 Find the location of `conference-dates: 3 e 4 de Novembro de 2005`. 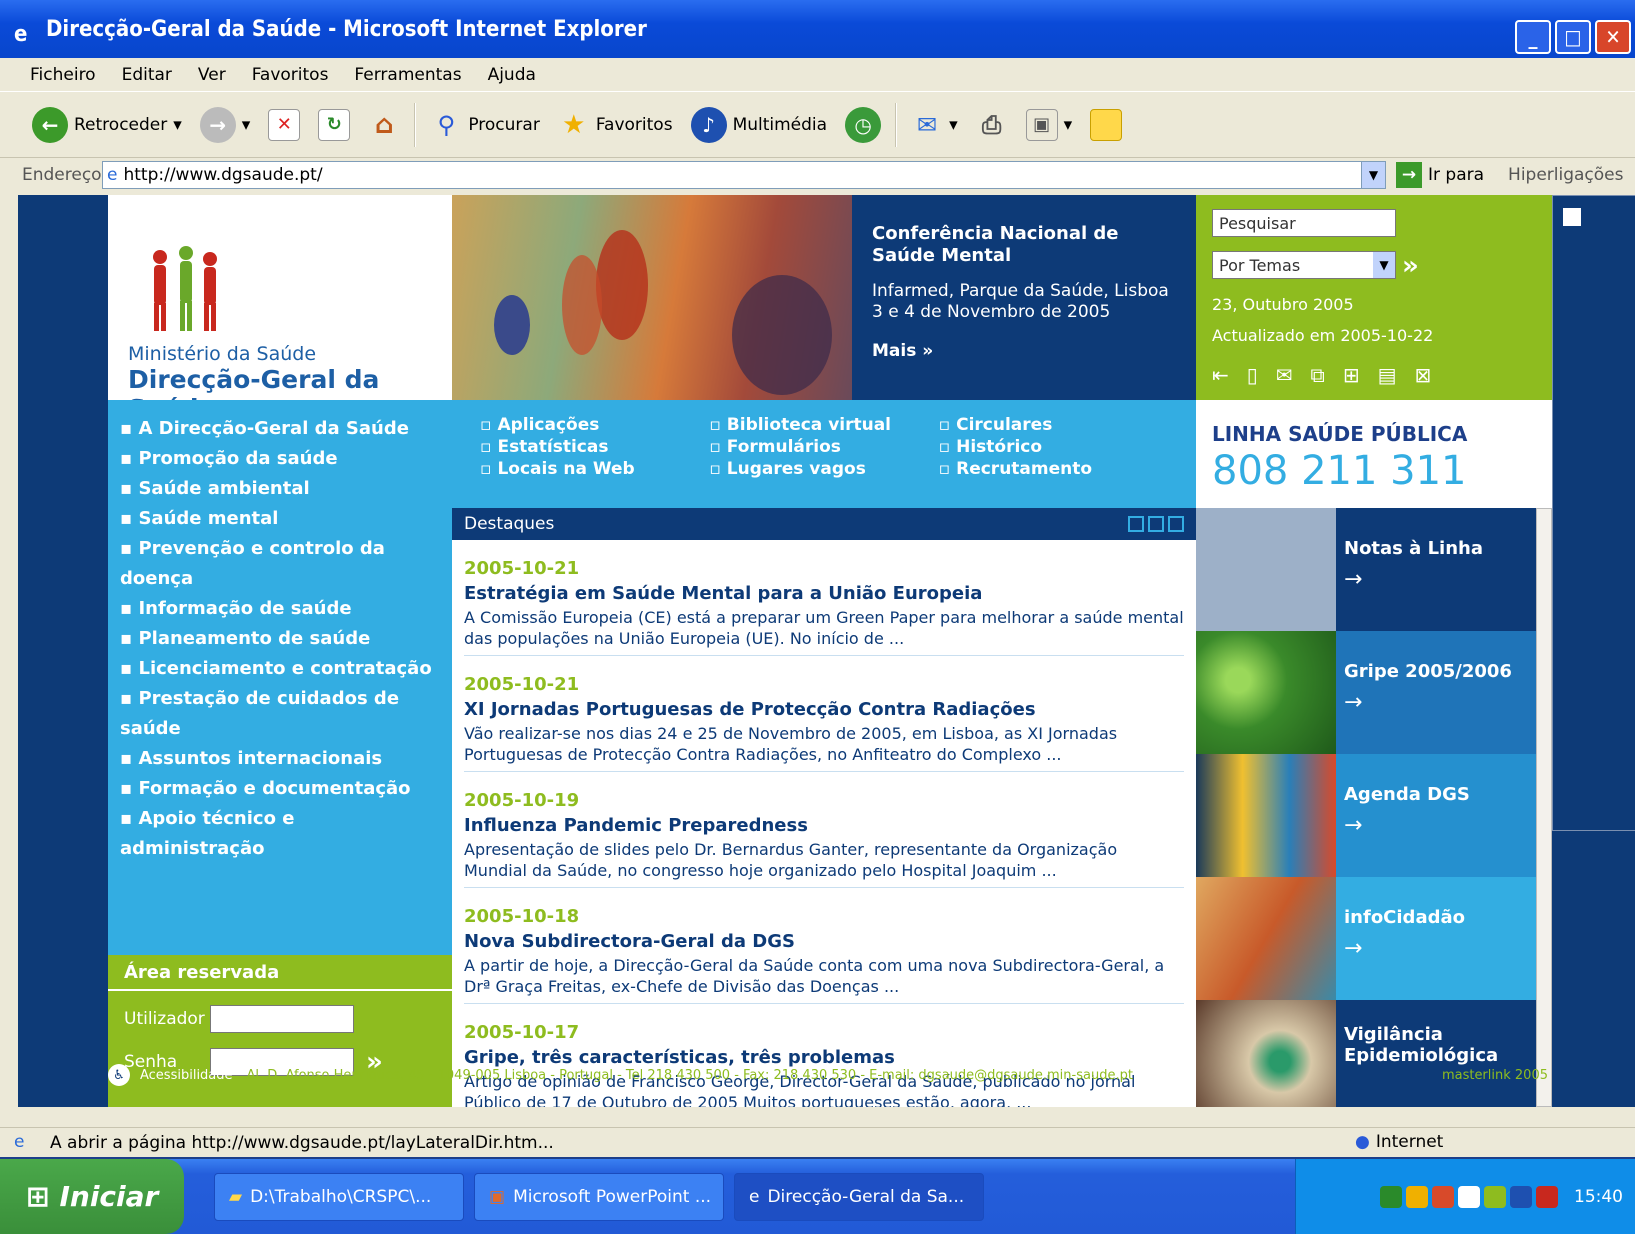

conference-dates: 3 e 4 de Novembro de 2005 is located at coordinates (991, 312).